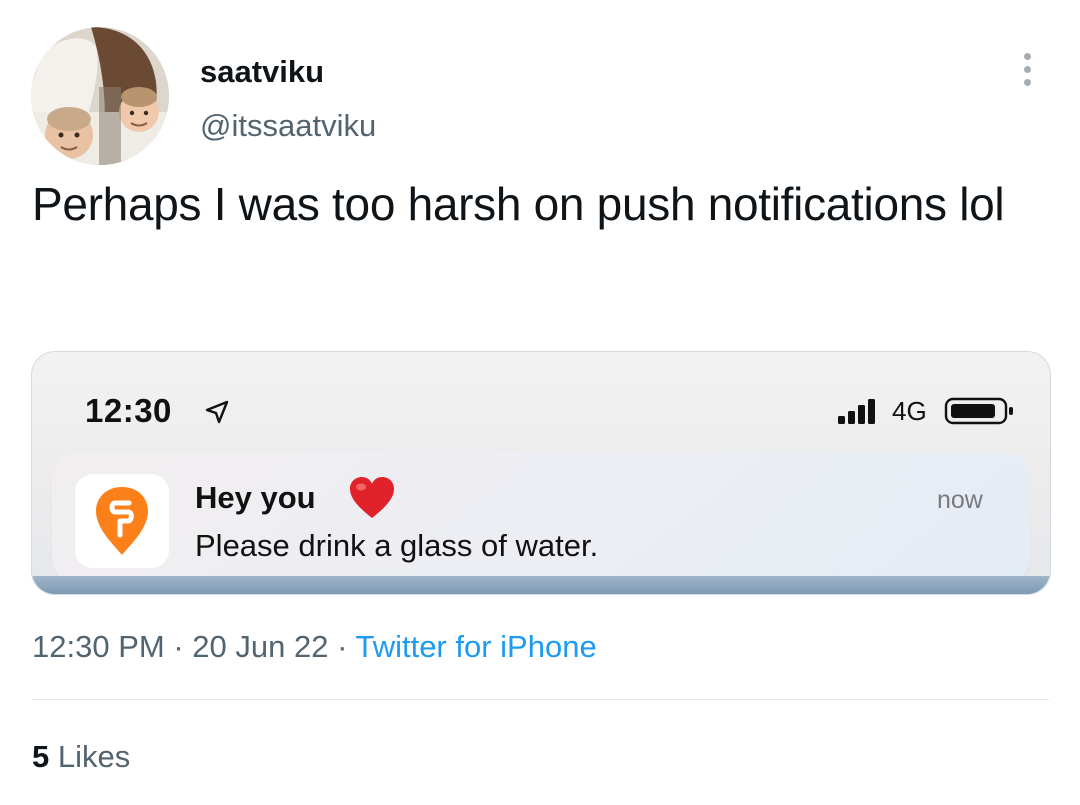 The width and height of the screenshot is (1080, 805). I want to click on signal-bars-icon, so click(856, 411).